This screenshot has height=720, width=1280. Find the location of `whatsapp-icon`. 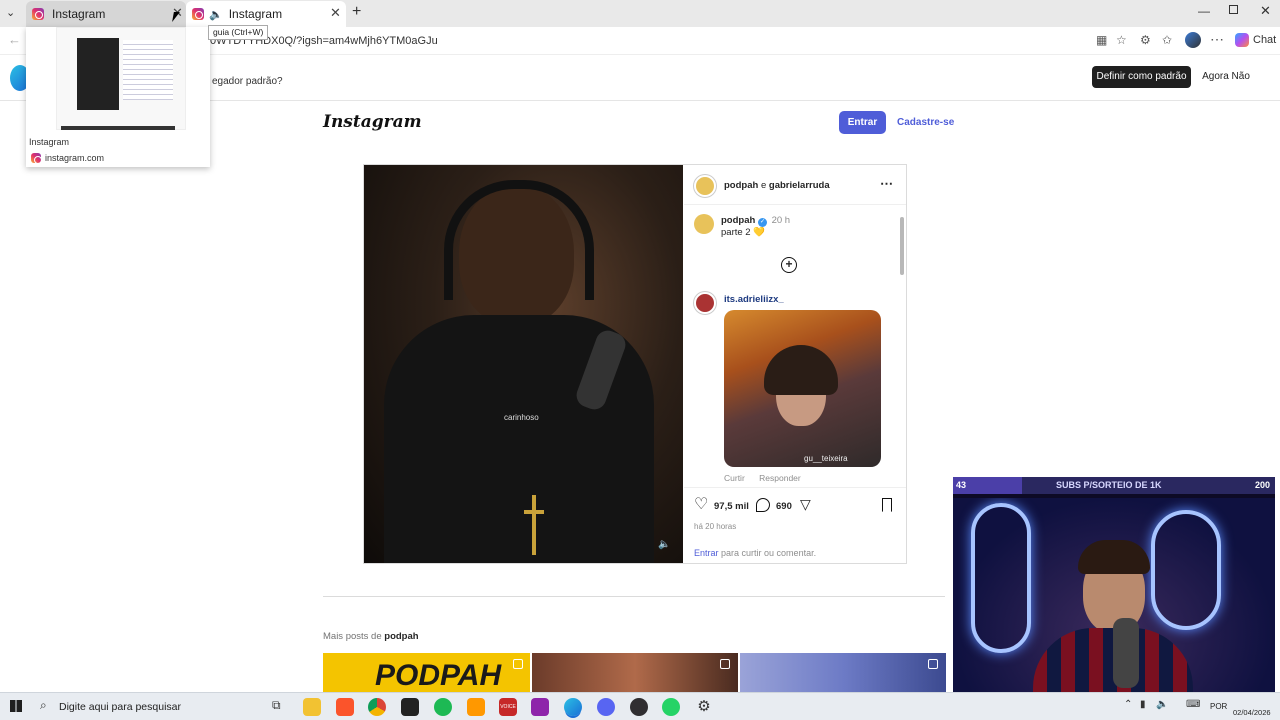

whatsapp-icon is located at coordinates (671, 707).